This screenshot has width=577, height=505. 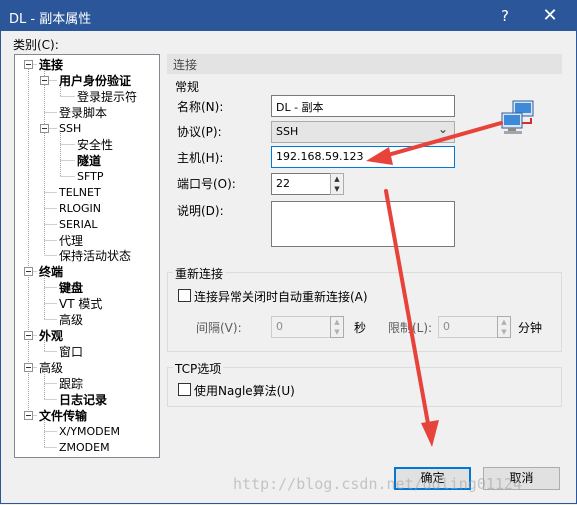 What do you see at coordinates (301, 184) in the screenshot?
I see `port-field: 22` at bounding box center [301, 184].